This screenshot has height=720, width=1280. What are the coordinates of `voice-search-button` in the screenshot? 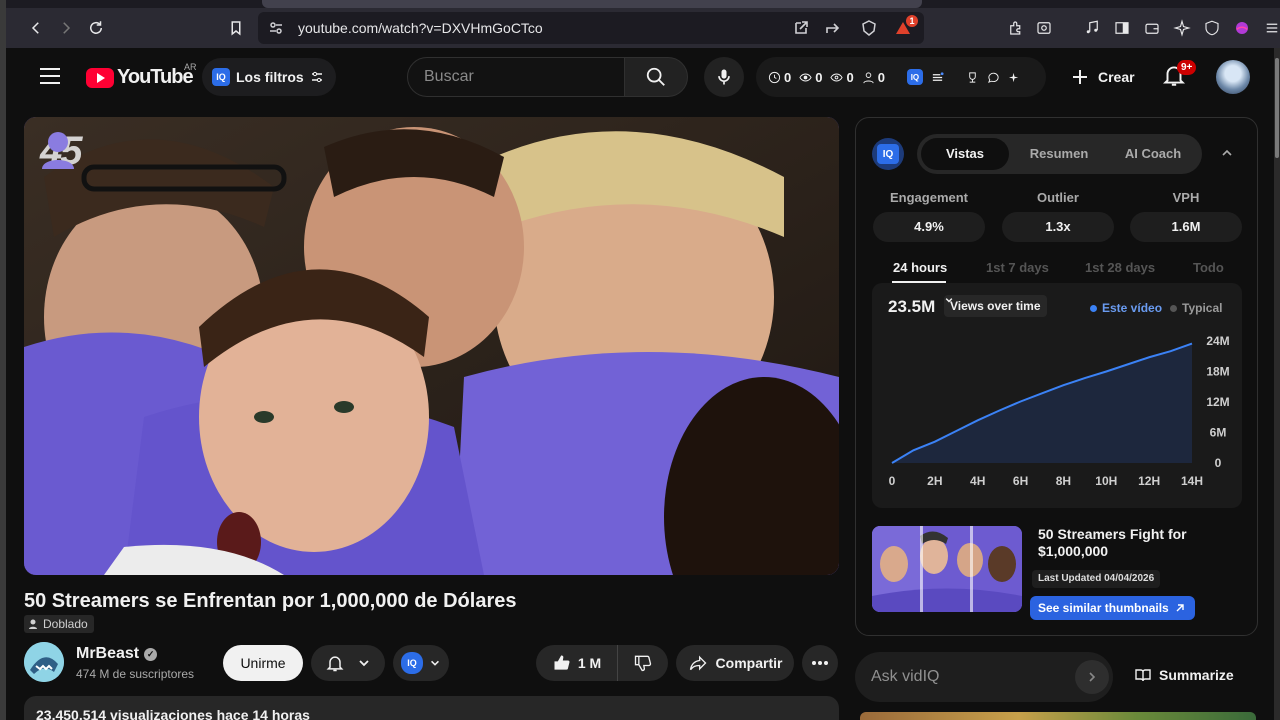 It's located at (724, 77).